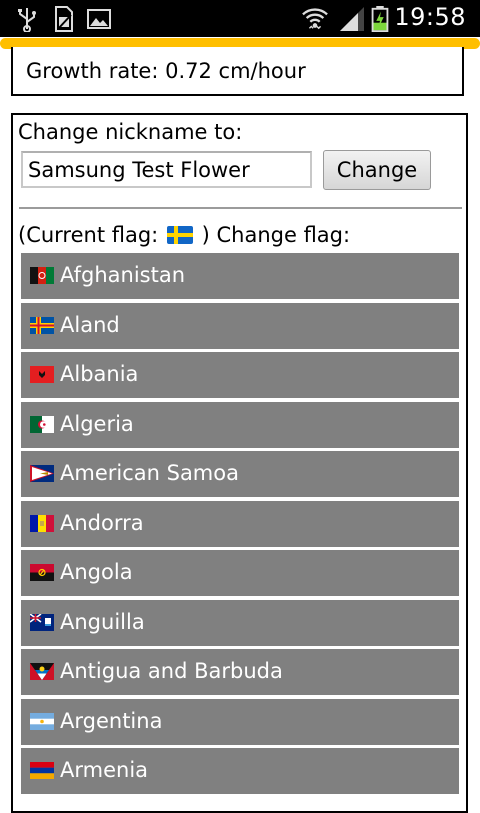  Describe the element at coordinates (240, 325) in the screenshot. I see `country-item: Aland` at that location.